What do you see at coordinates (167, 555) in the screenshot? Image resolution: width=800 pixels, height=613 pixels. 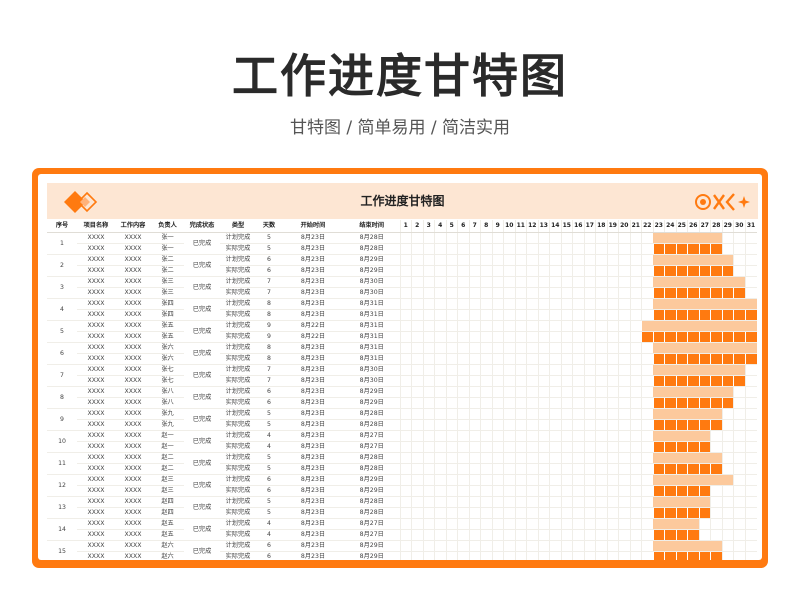 I see `cell-owner: 赵六` at bounding box center [167, 555].